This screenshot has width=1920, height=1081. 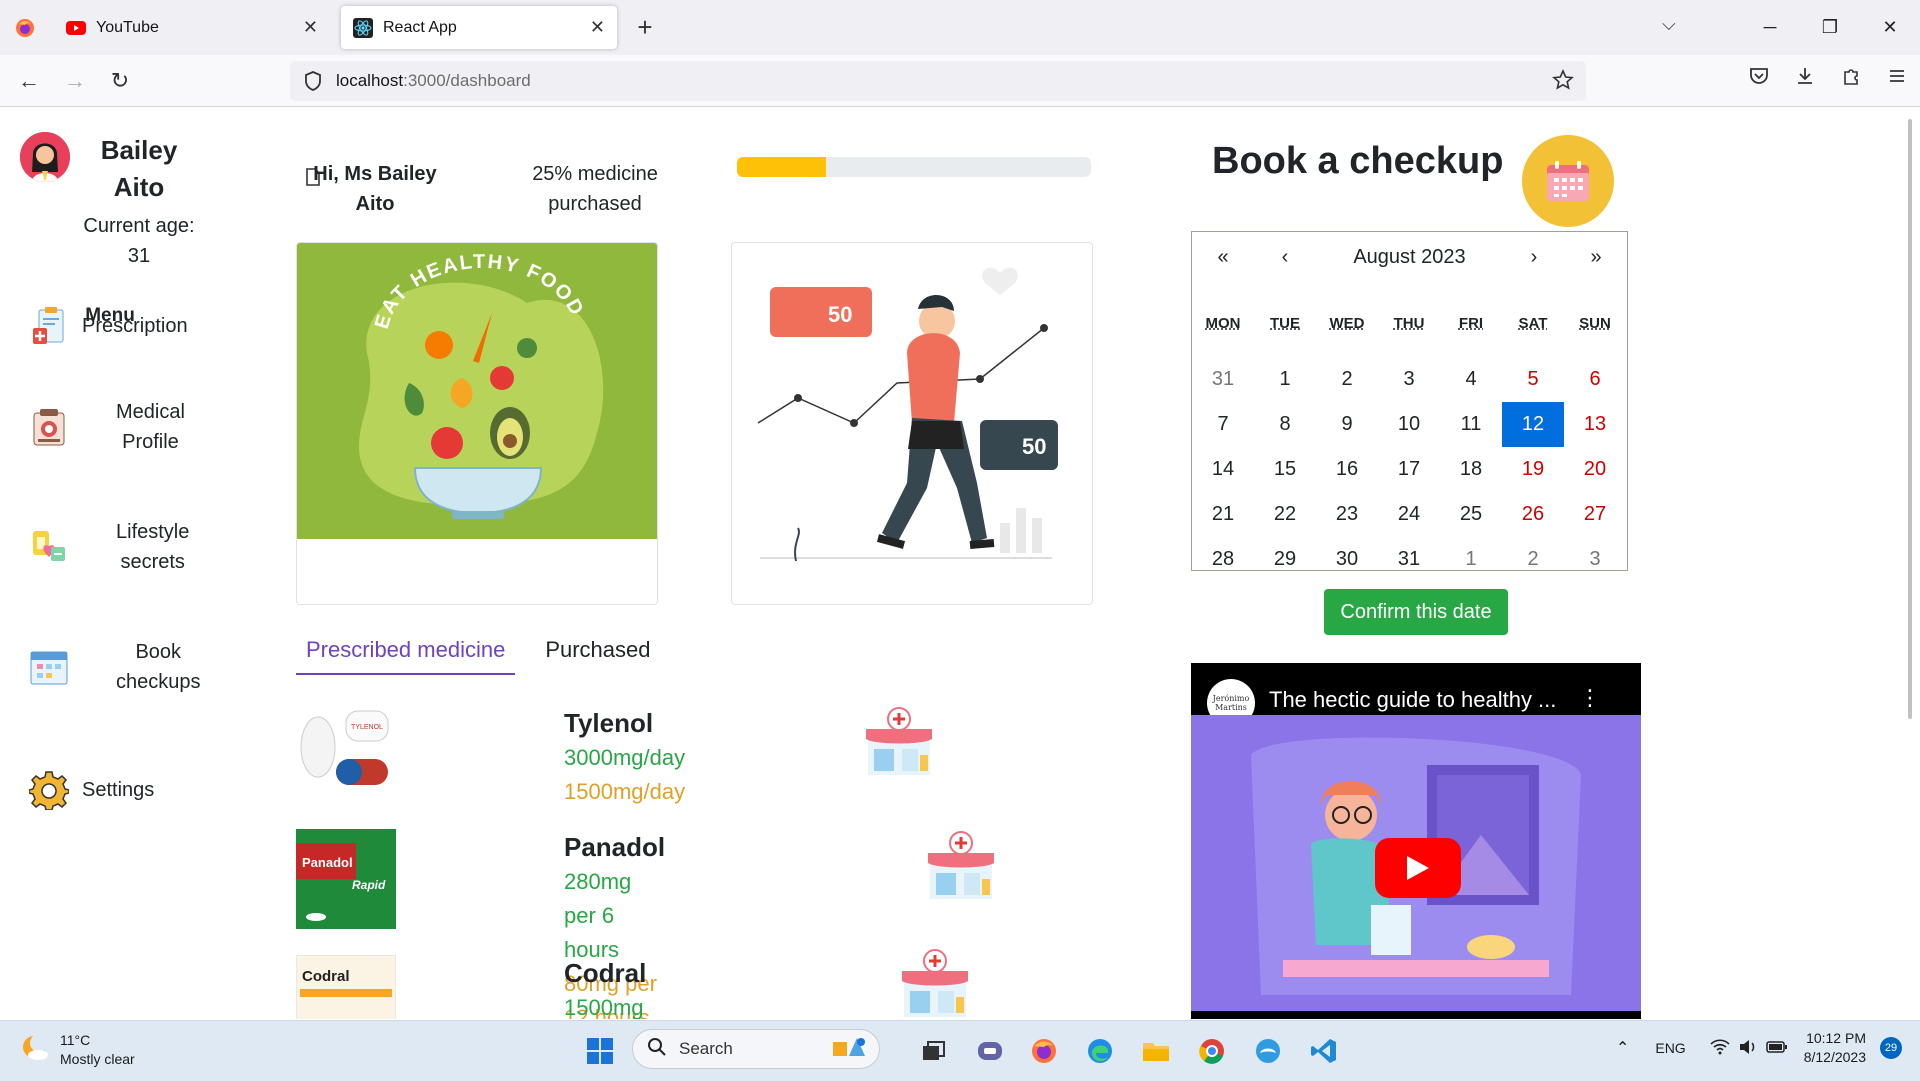 I want to click on url-bar: localhost:3000/dashboard, so click(x=938, y=123).